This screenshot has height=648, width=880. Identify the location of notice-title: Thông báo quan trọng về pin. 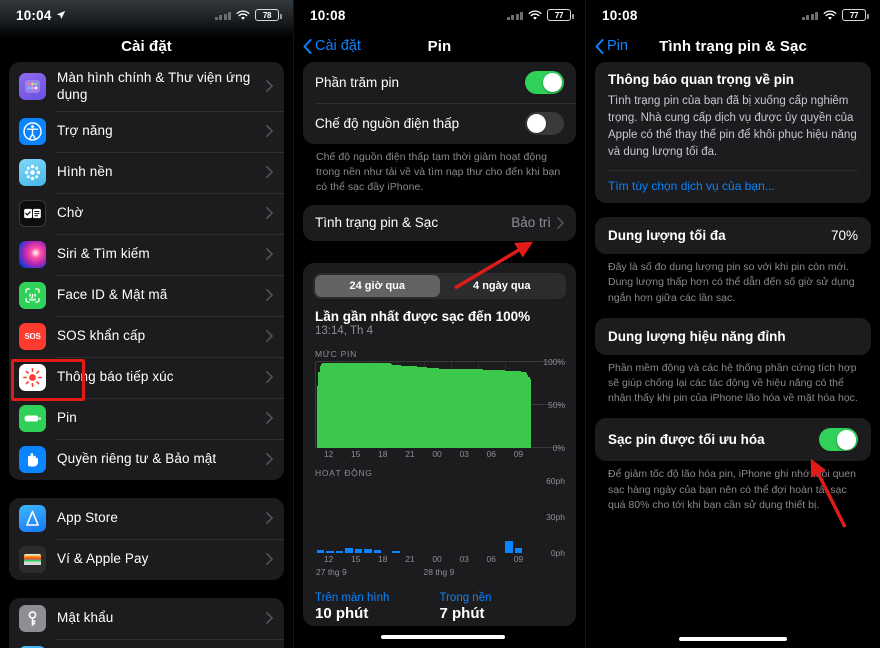
(701, 79).